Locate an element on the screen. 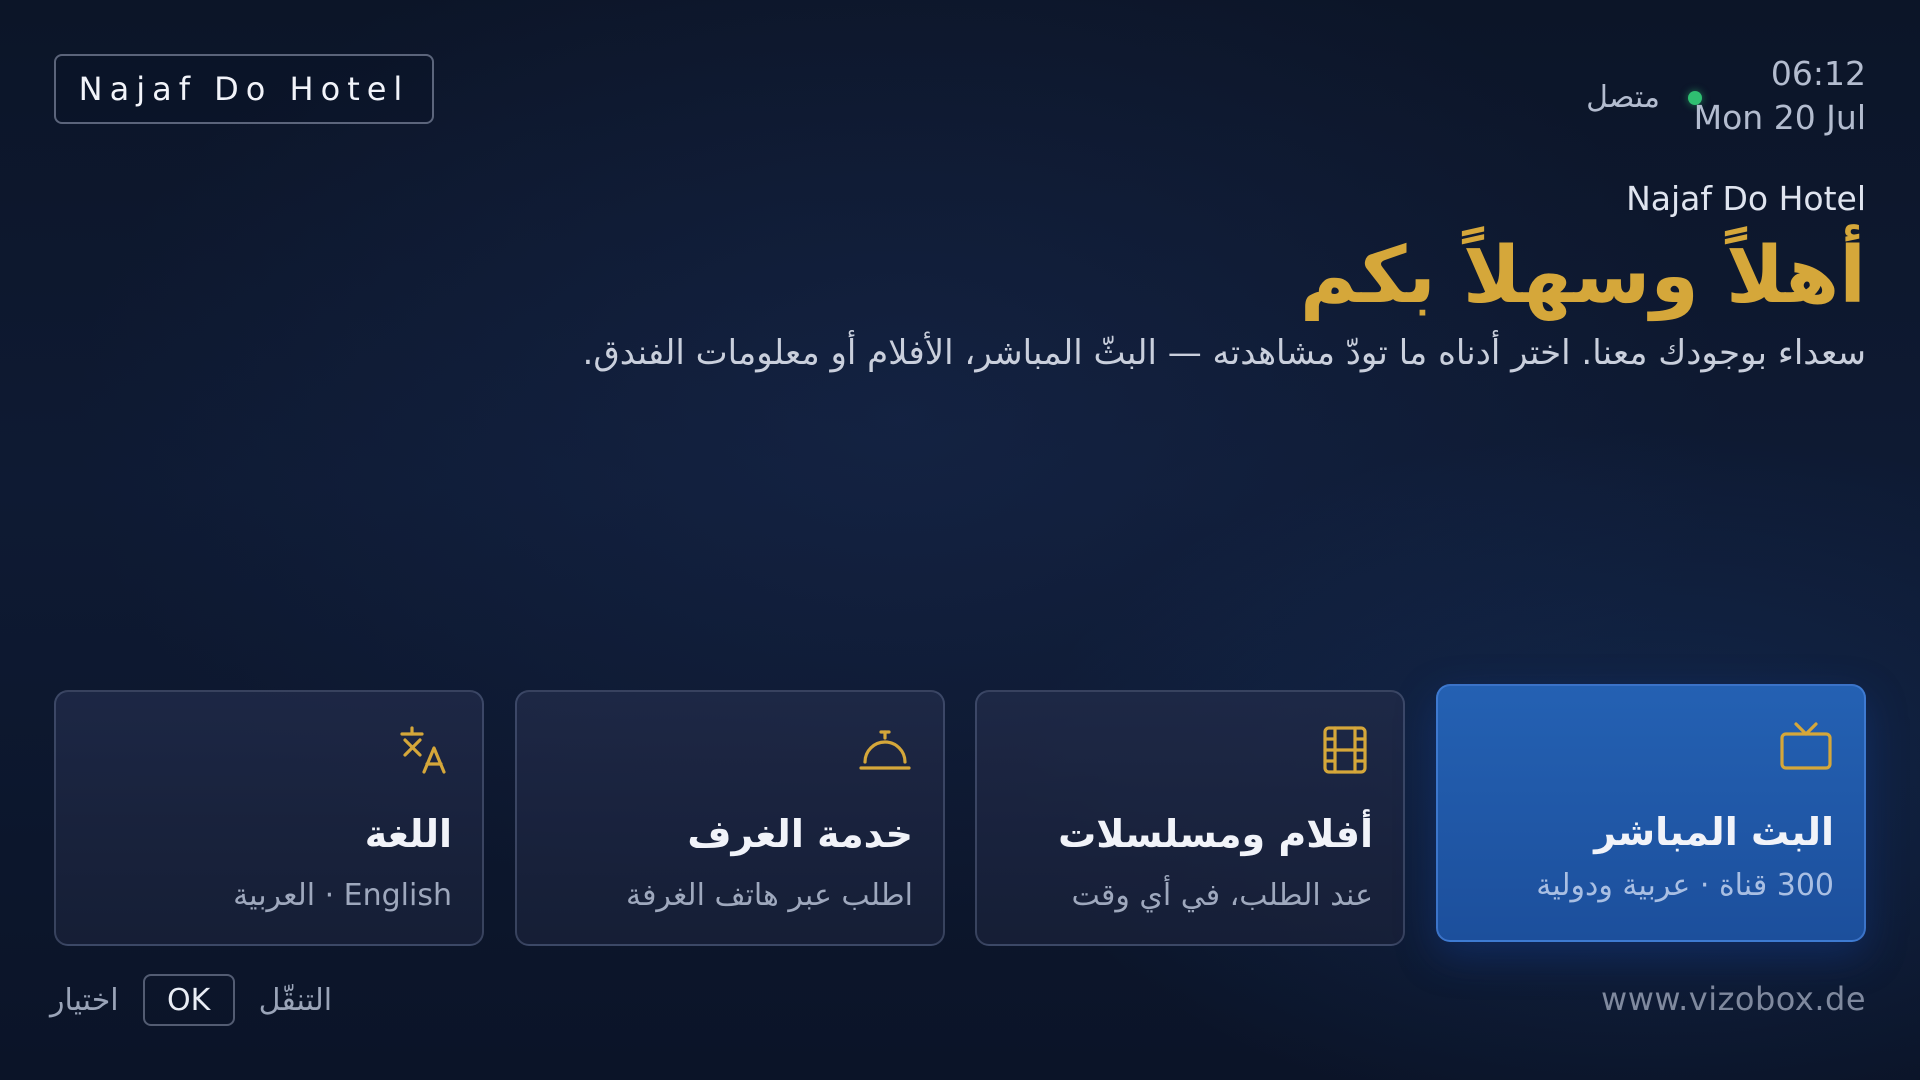  connection-status: متصل is located at coordinates (1644, 97).